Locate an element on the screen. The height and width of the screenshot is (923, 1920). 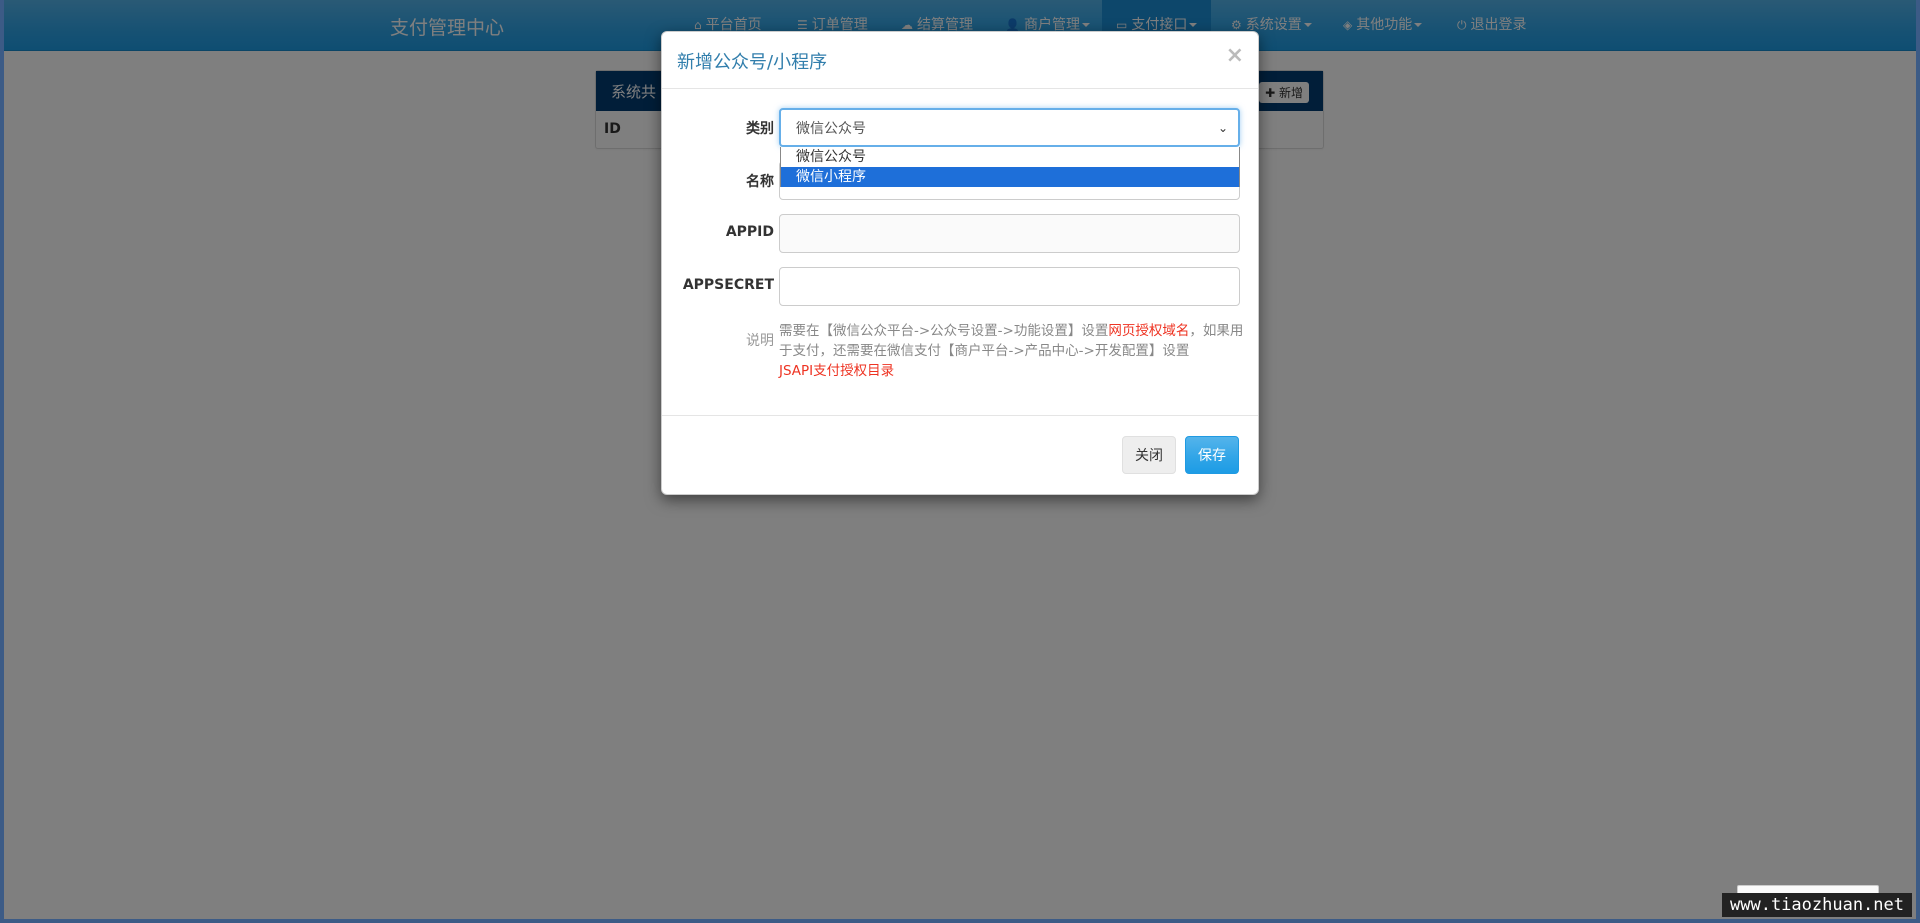
appid-input is located at coordinates (1009, 233).